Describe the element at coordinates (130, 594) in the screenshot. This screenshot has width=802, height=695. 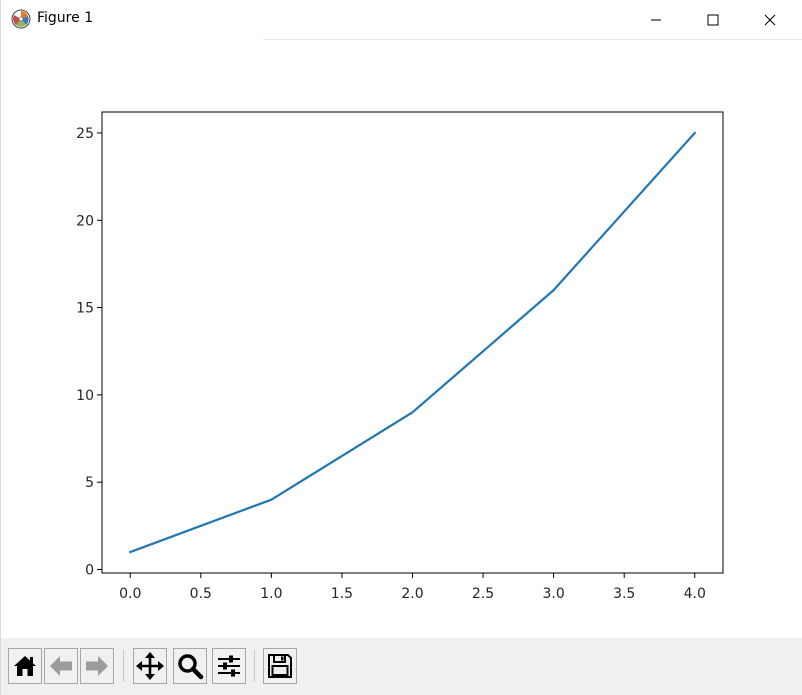
I see `x-tick-label: 0.0` at that location.